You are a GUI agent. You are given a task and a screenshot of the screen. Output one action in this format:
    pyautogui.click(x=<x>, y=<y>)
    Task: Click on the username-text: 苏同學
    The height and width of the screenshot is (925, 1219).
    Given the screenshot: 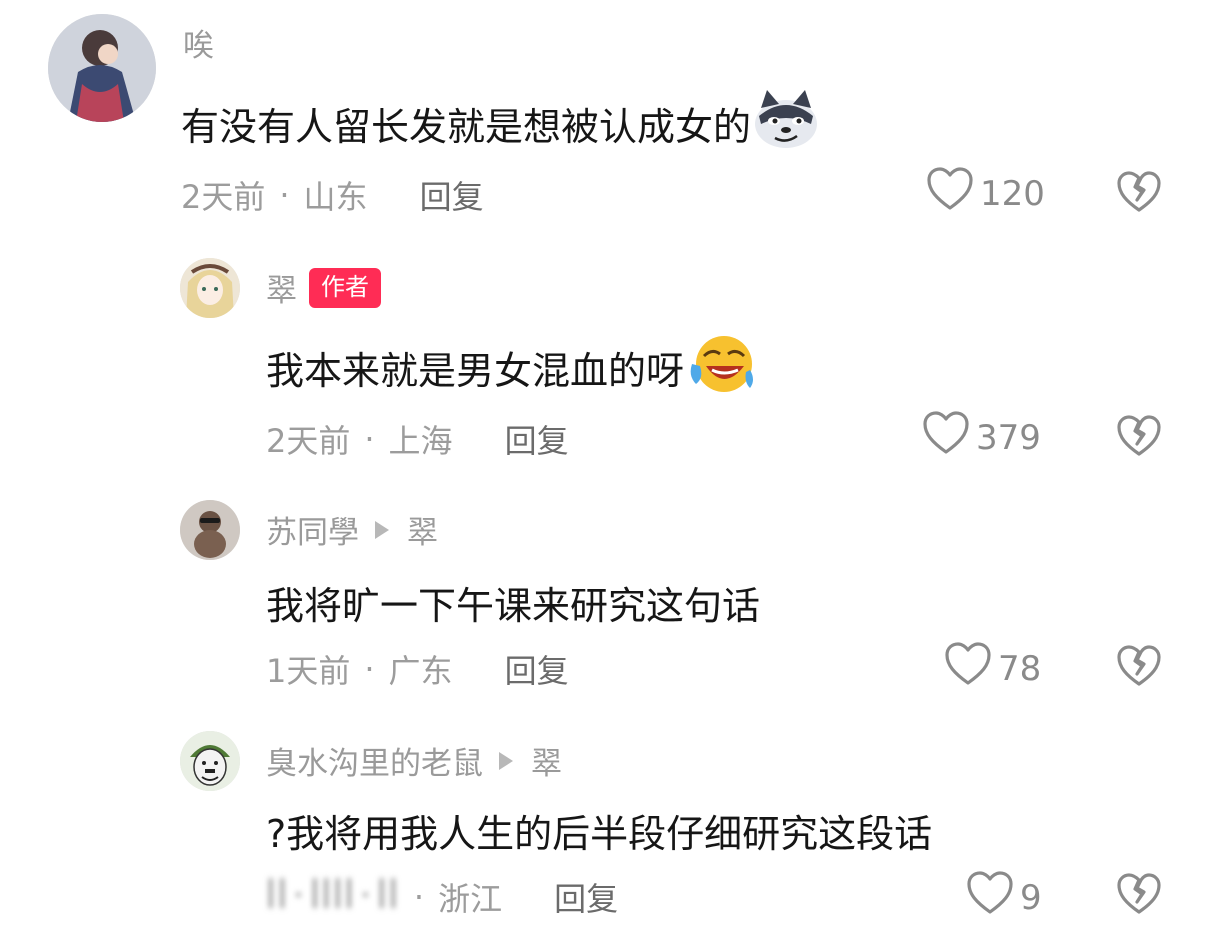 What is the action you would take?
    pyautogui.click(x=312, y=529)
    